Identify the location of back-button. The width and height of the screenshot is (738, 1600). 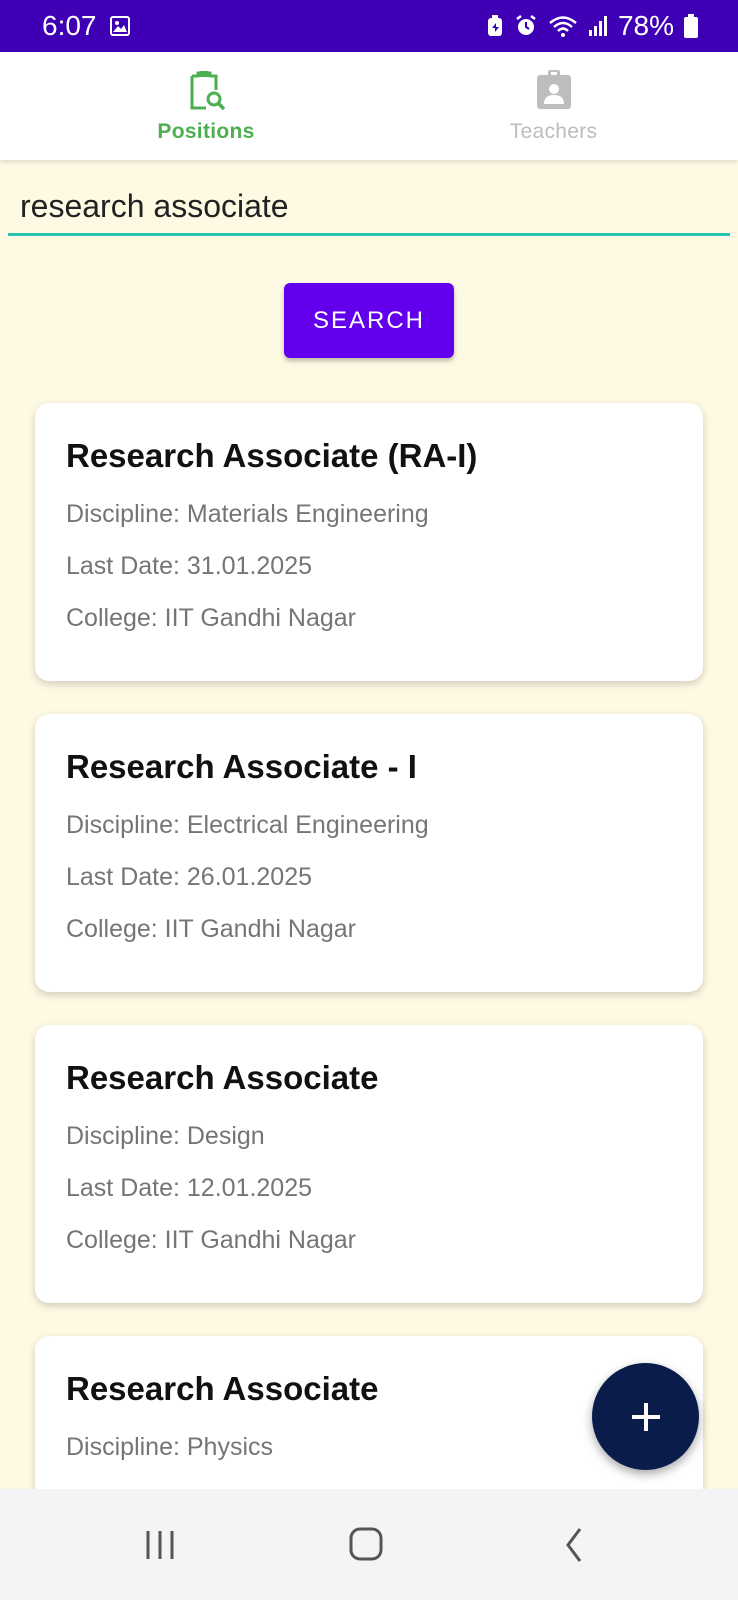
(574, 1545).